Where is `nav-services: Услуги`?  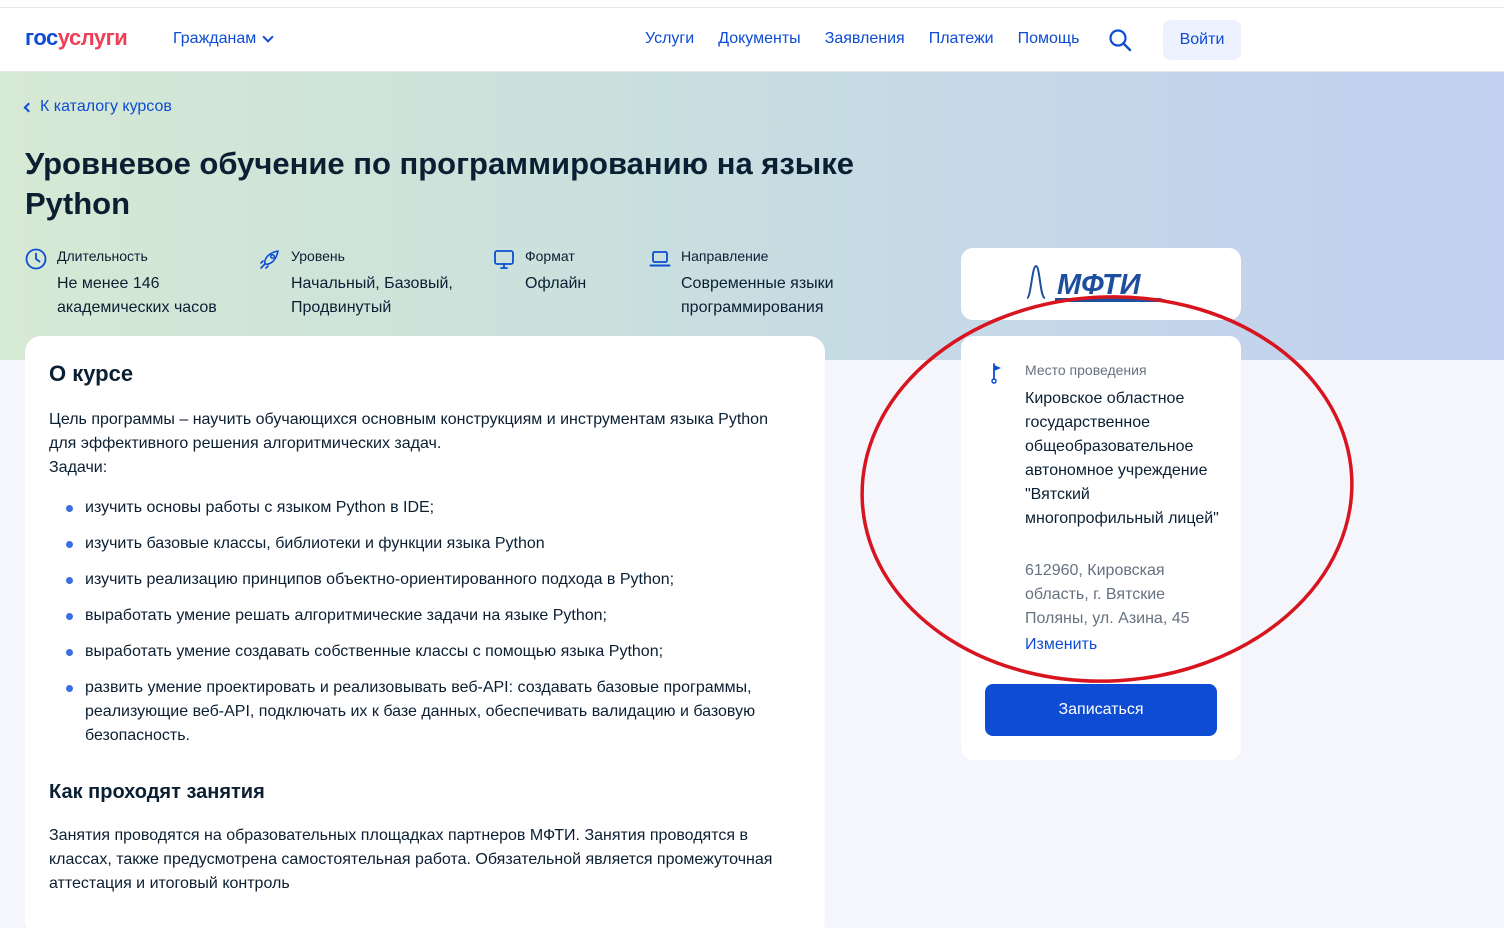 nav-services: Услуги is located at coordinates (669, 39).